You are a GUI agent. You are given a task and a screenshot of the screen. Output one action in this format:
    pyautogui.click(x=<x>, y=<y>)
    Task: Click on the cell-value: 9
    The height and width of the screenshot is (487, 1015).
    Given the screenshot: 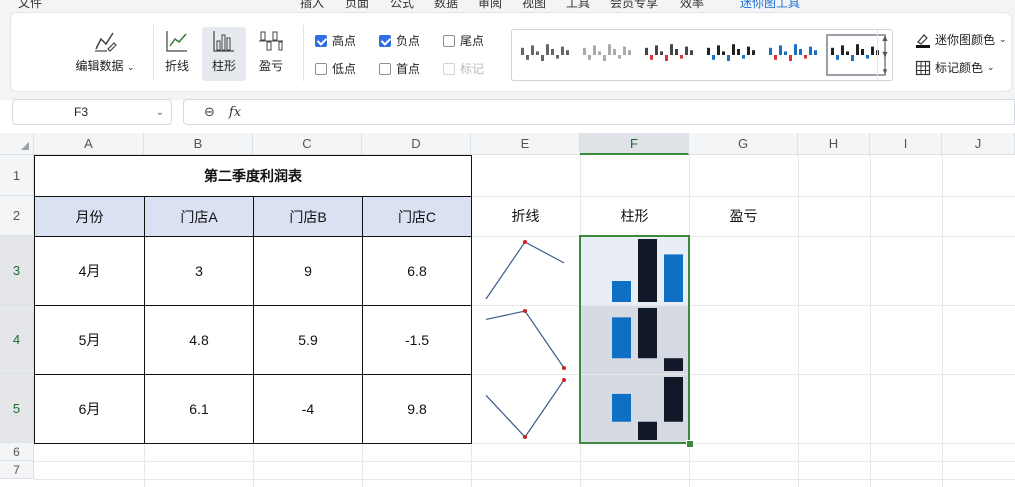 What is the action you would take?
    pyautogui.click(x=308, y=271)
    